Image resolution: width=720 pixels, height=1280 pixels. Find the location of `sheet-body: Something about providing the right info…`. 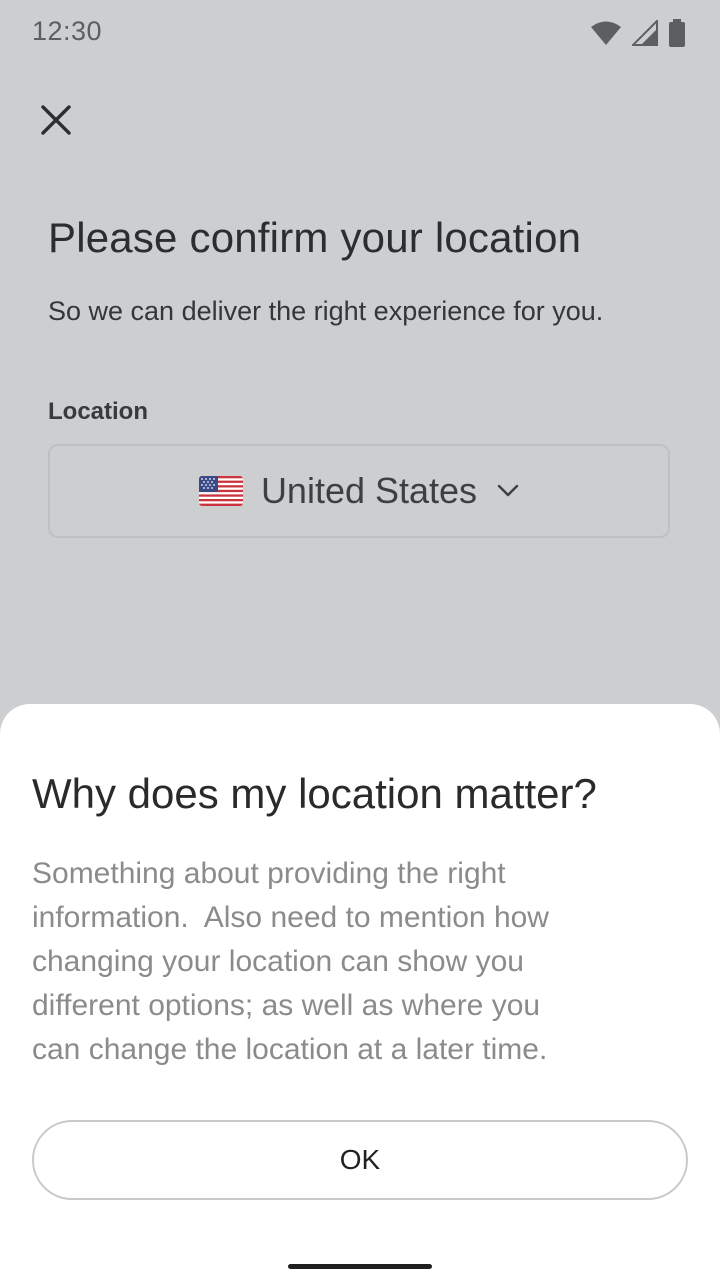

sheet-body: Something about providing the right info… is located at coordinates (290, 961).